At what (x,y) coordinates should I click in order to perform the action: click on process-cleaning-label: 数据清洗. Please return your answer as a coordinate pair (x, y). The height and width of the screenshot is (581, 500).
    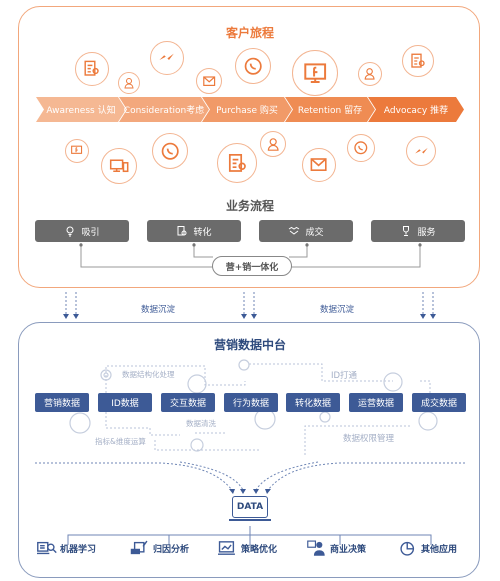
    Looking at the image, I should click on (201, 423).